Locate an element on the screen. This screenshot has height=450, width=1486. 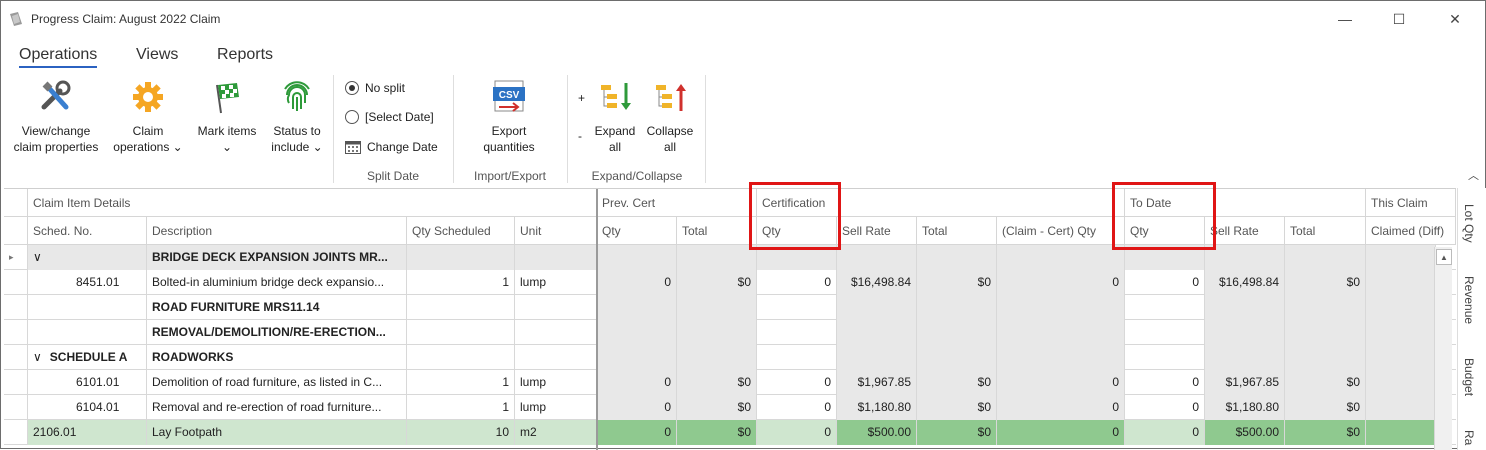
cell-ct: $0 is located at coordinates (957, 407).